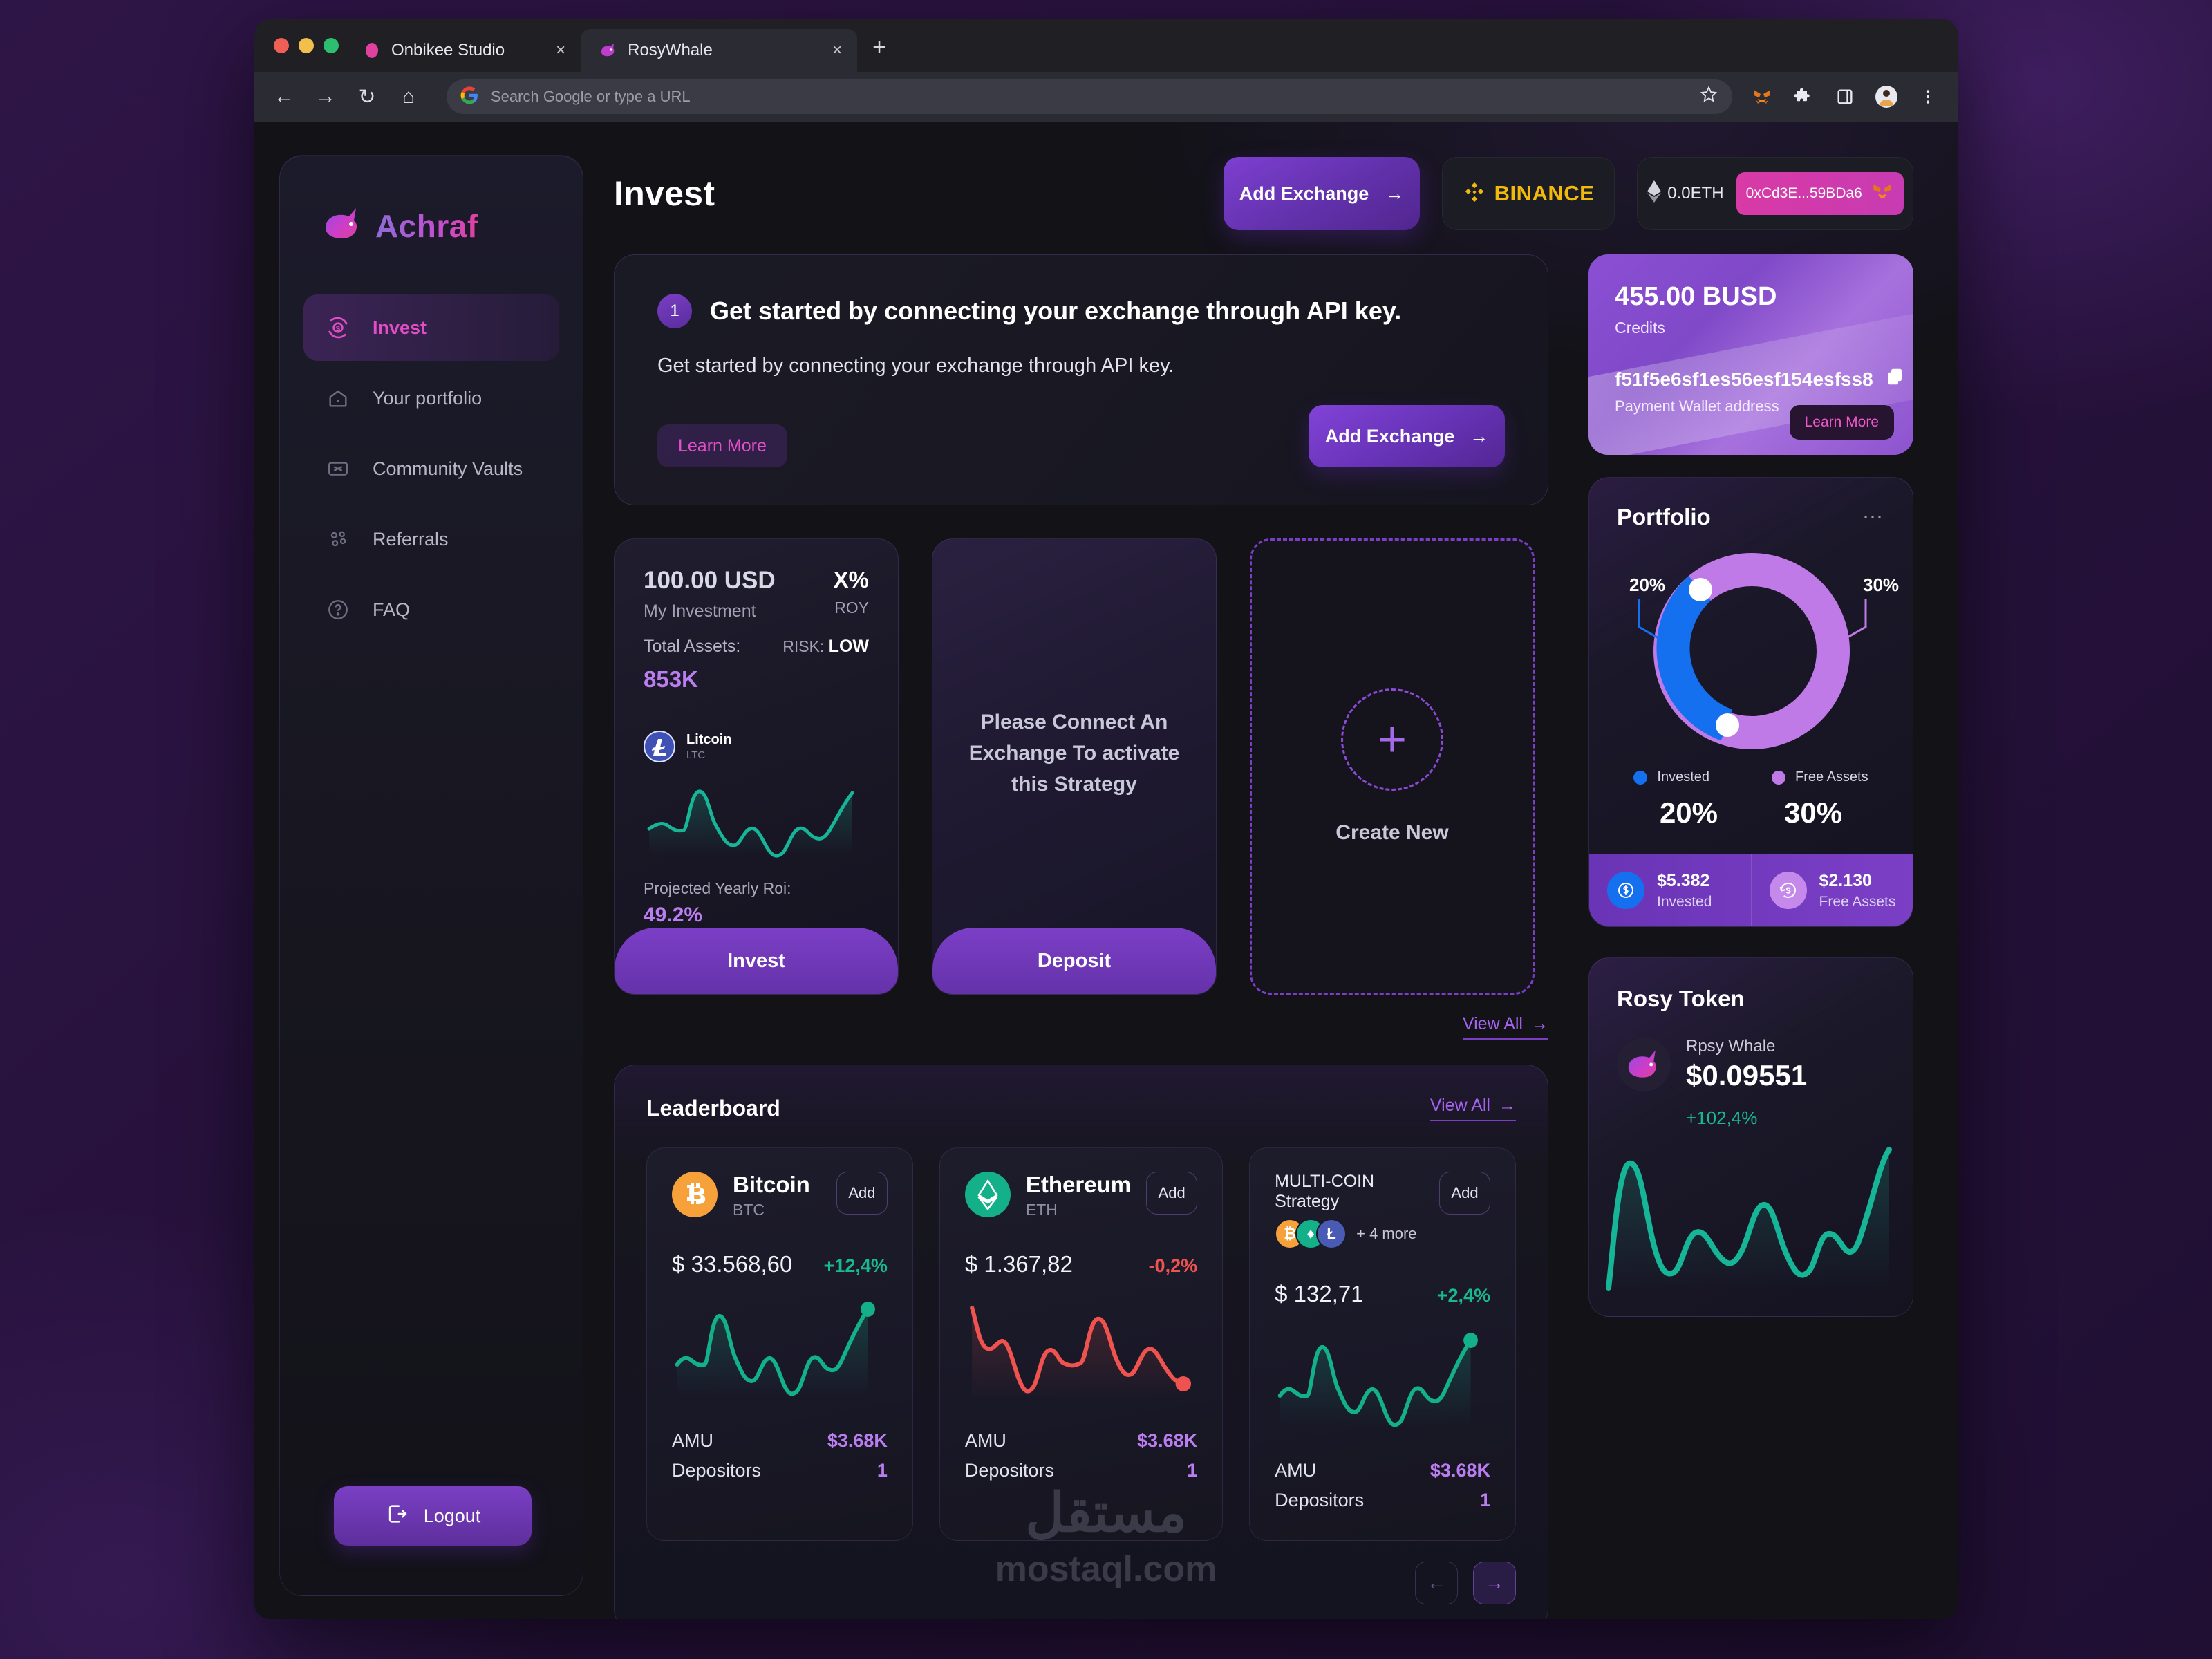 The width and height of the screenshot is (2212, 1659). What do you see at coordinates (431, 398) in the screenshot?
I see `sidebar-item-your-portfolio: Your portfolio` at bounding box center [431, 398].